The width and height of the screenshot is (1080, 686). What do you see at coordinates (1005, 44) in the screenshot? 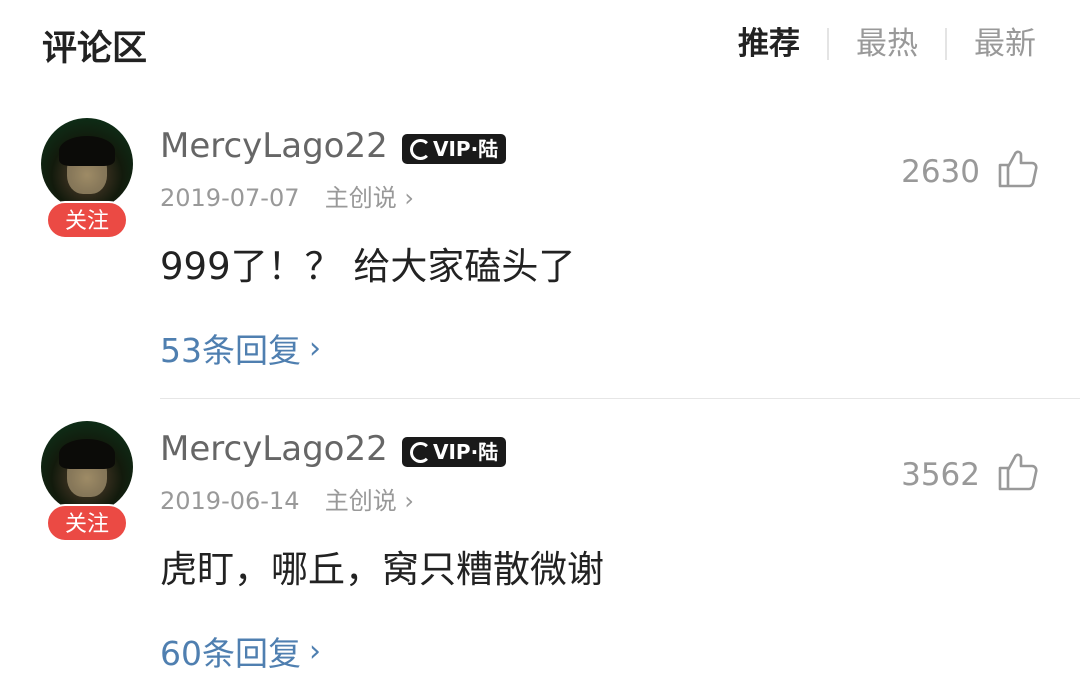
I see `sort-tab-newest: 最新` at bounding box center [1005, 44].